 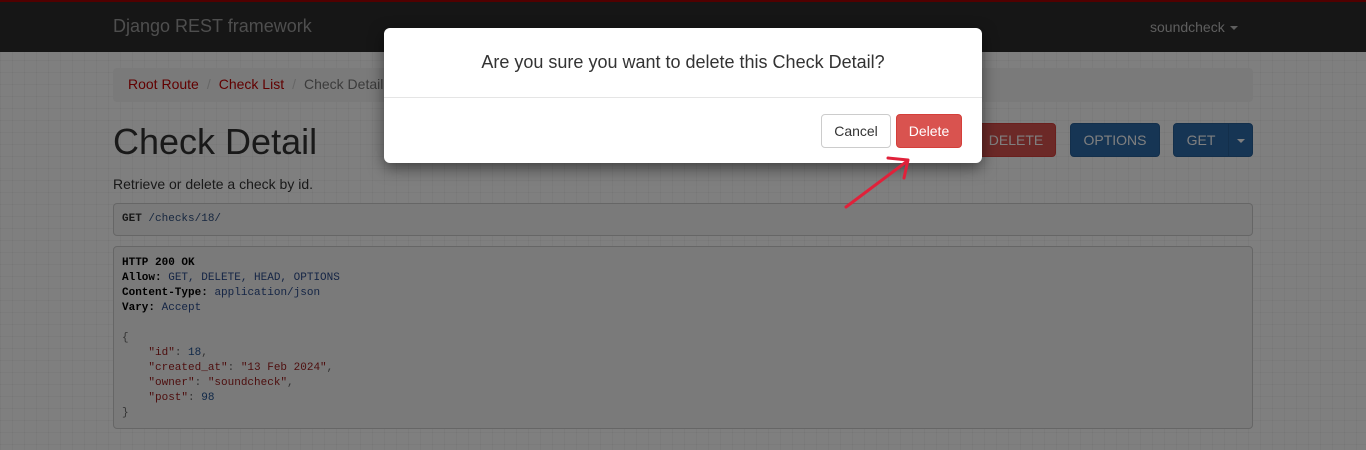 I want to click on confirm-delete-button: Delete, so click(x=929, y=131).